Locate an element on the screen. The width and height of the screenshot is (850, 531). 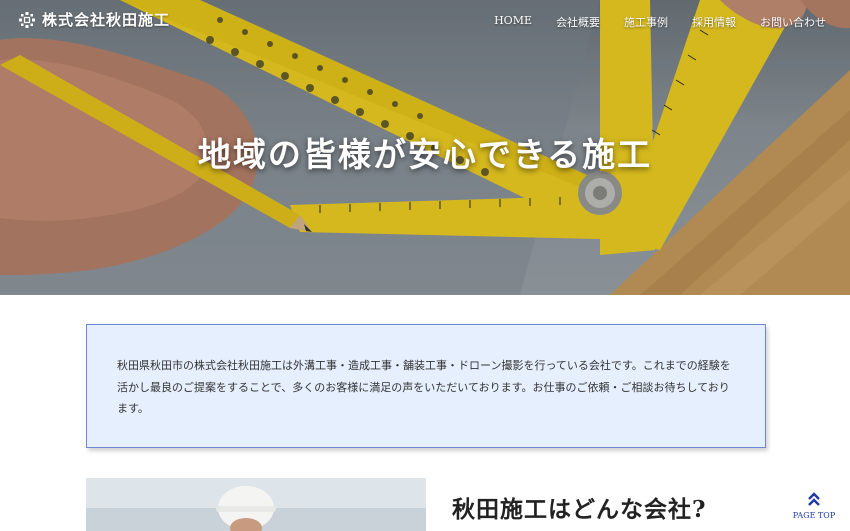
about-heading: 秋田施工はどんな会社? is located at coordinates (579, 509).